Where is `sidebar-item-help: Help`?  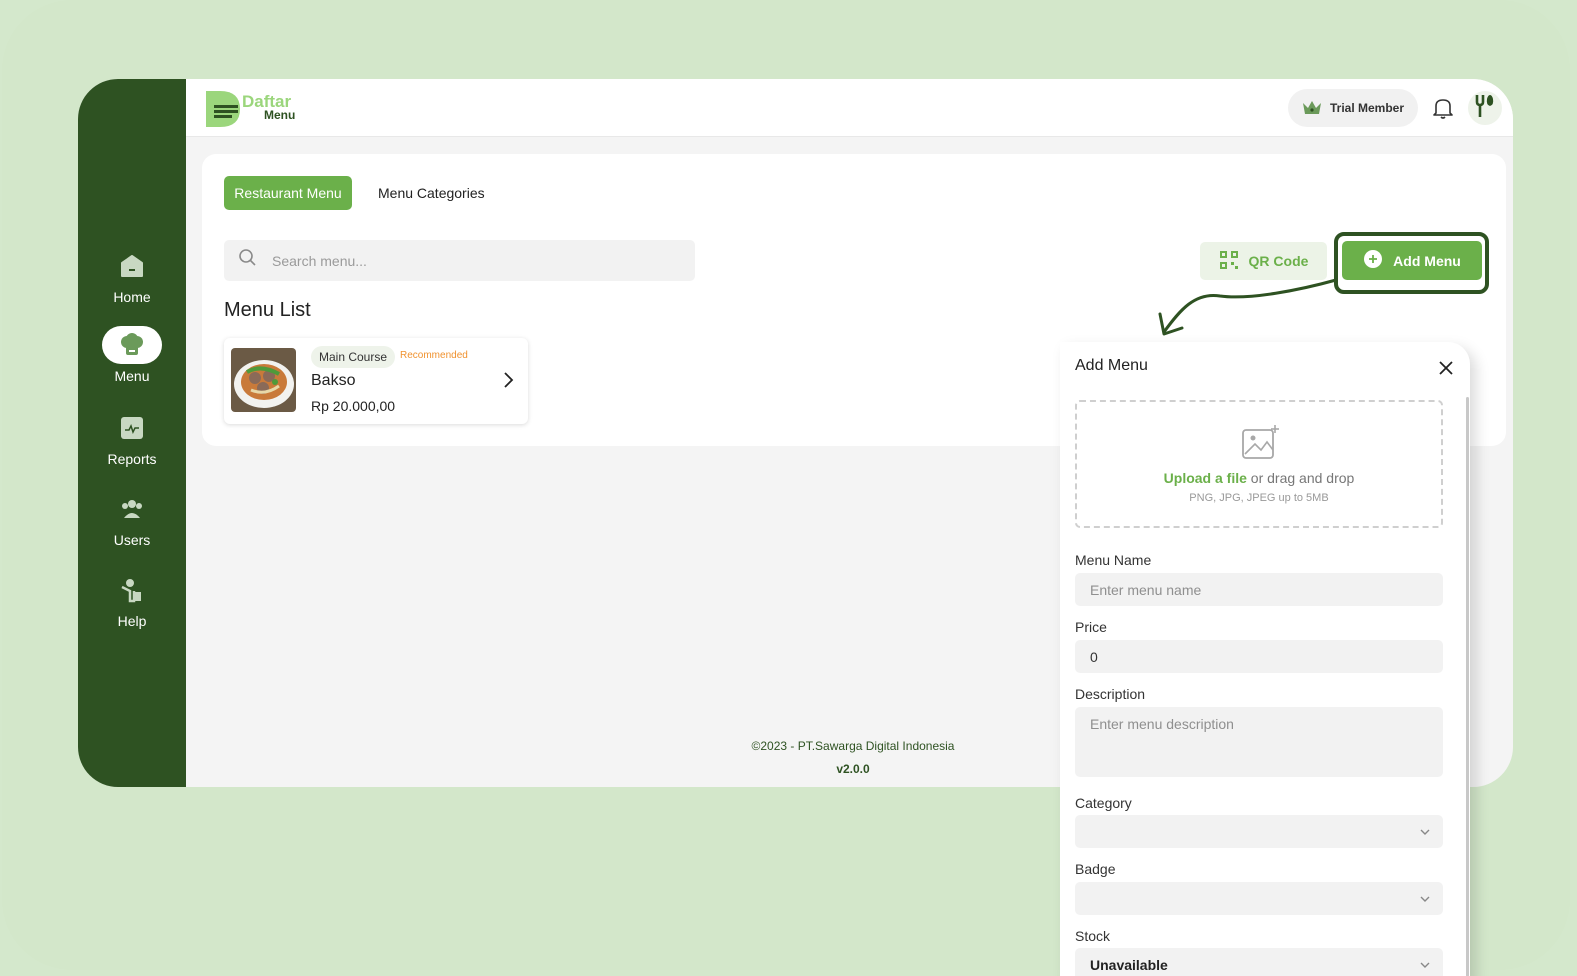
sidebar-item-help: Help is located at coordinates (132, 606).